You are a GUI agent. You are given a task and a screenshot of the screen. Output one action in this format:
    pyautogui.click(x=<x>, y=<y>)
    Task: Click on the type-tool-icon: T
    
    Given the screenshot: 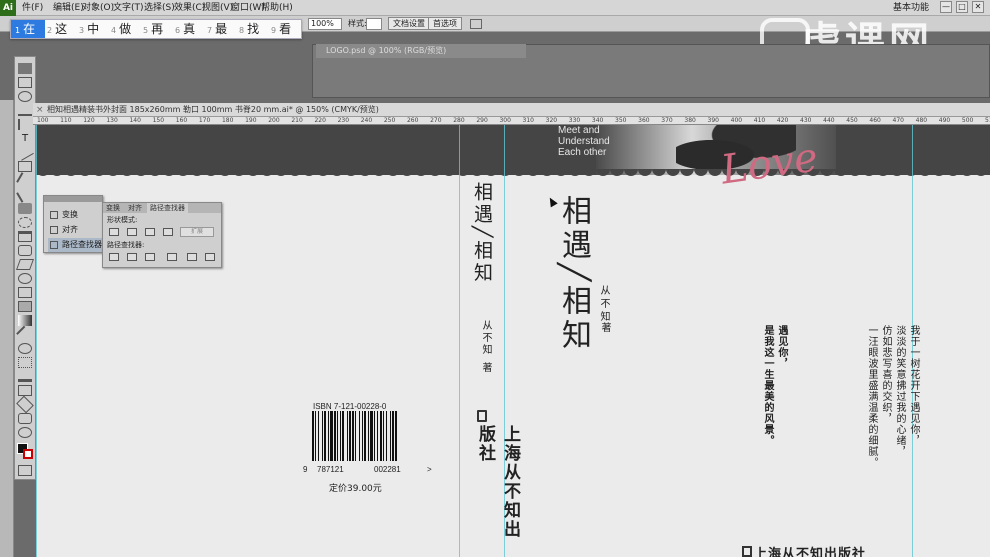 What is the action you would take?
    pyautogui.click(x=25, y=138)
    